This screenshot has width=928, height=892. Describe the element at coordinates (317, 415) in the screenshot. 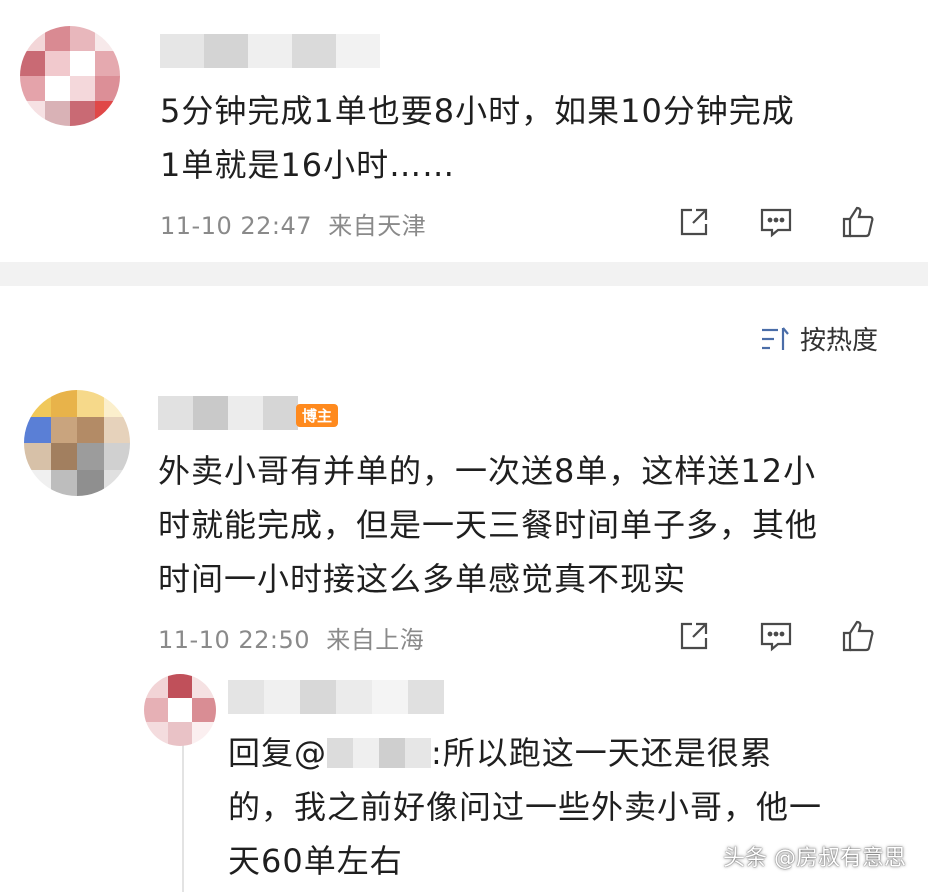

I see `author-badge: 博主` at that location.